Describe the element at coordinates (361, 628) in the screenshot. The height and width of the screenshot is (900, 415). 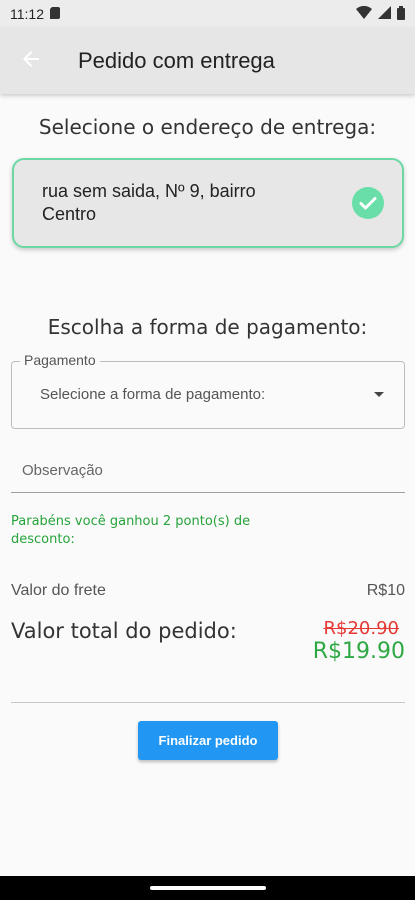
I see `old-total-price: R$20.90` at that location.